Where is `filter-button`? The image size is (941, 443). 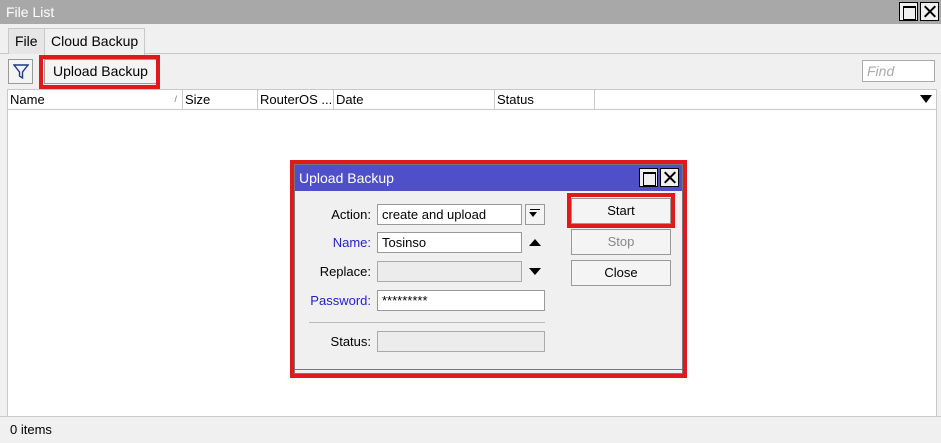
filter-button is located at coordinates (20, 71).